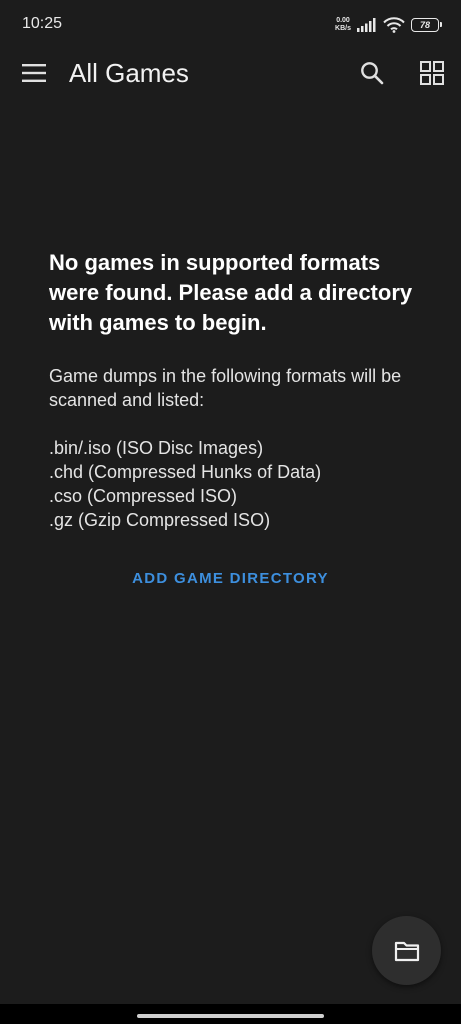  I want to click on format-item: .cso (Compressed ISO), so click(143, 496).